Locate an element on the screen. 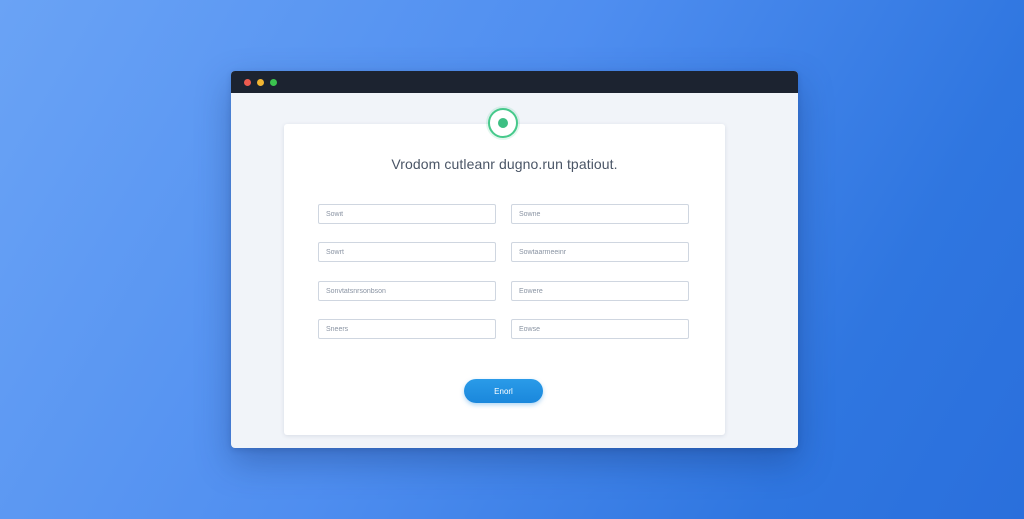 The width and height of the screenshot is (1024, 519). window-titlebar is located at coordinates (514, 82).